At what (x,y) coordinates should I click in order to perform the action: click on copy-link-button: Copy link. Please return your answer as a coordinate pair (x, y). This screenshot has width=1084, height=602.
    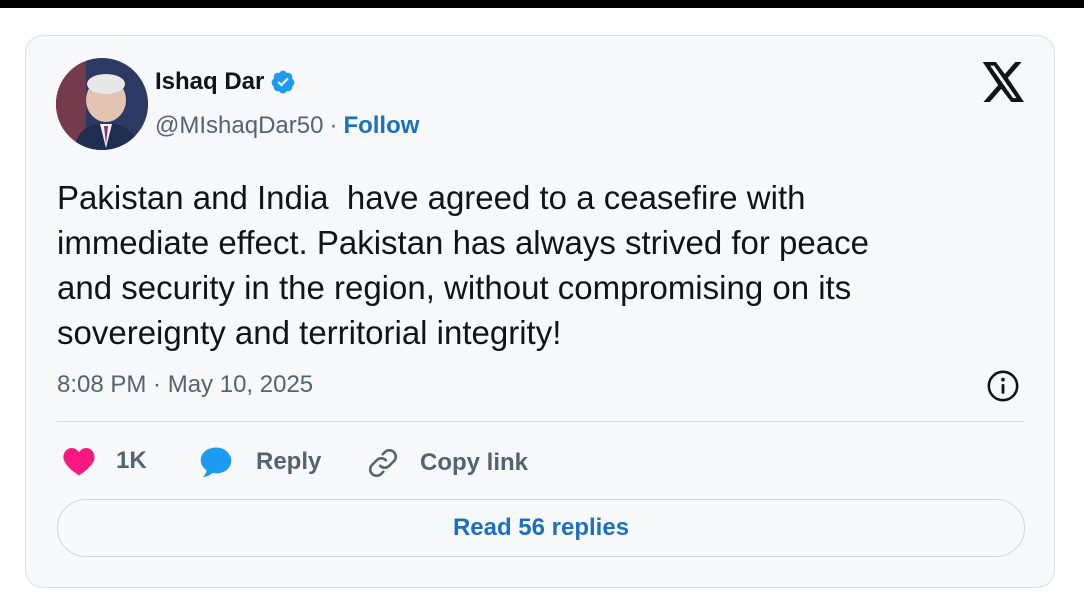
    Looking at the image, I should click on (447, 463).